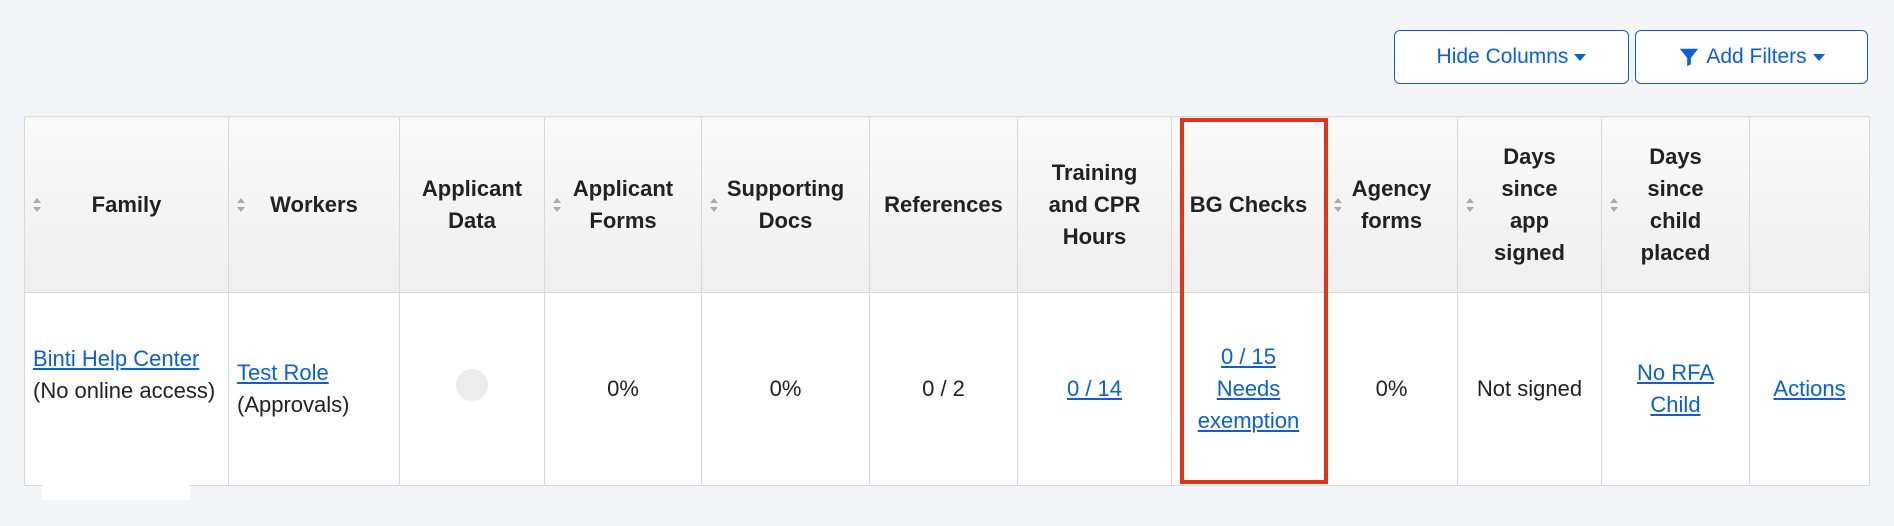 This screenshot has width=1894, height=526. Describe the element at coordinates (1756, 56) in the screenshot. I see `add-filters-label: Add Filters` at that location.